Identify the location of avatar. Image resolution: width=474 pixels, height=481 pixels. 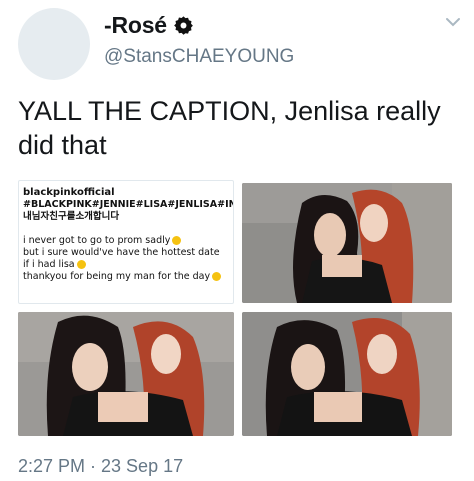
(54, 44).